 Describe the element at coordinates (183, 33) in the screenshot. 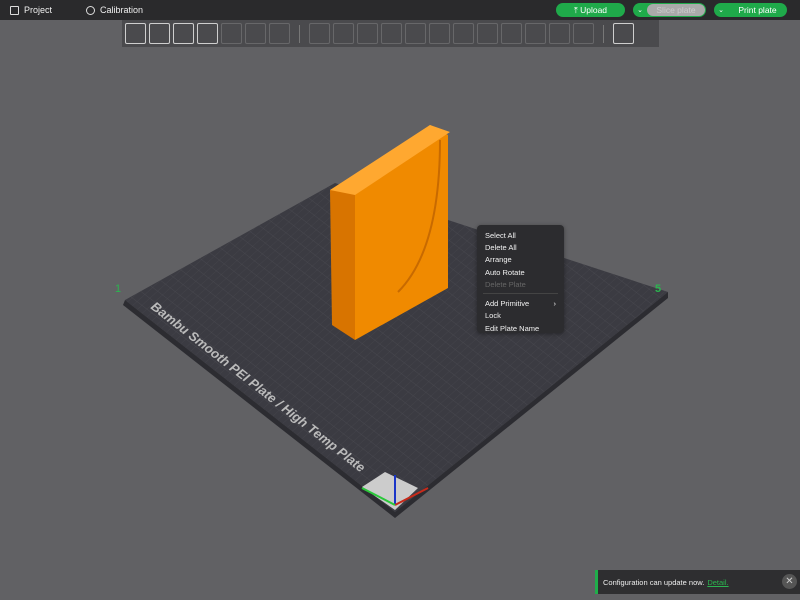

I see `auto-orient-icon` at that location.